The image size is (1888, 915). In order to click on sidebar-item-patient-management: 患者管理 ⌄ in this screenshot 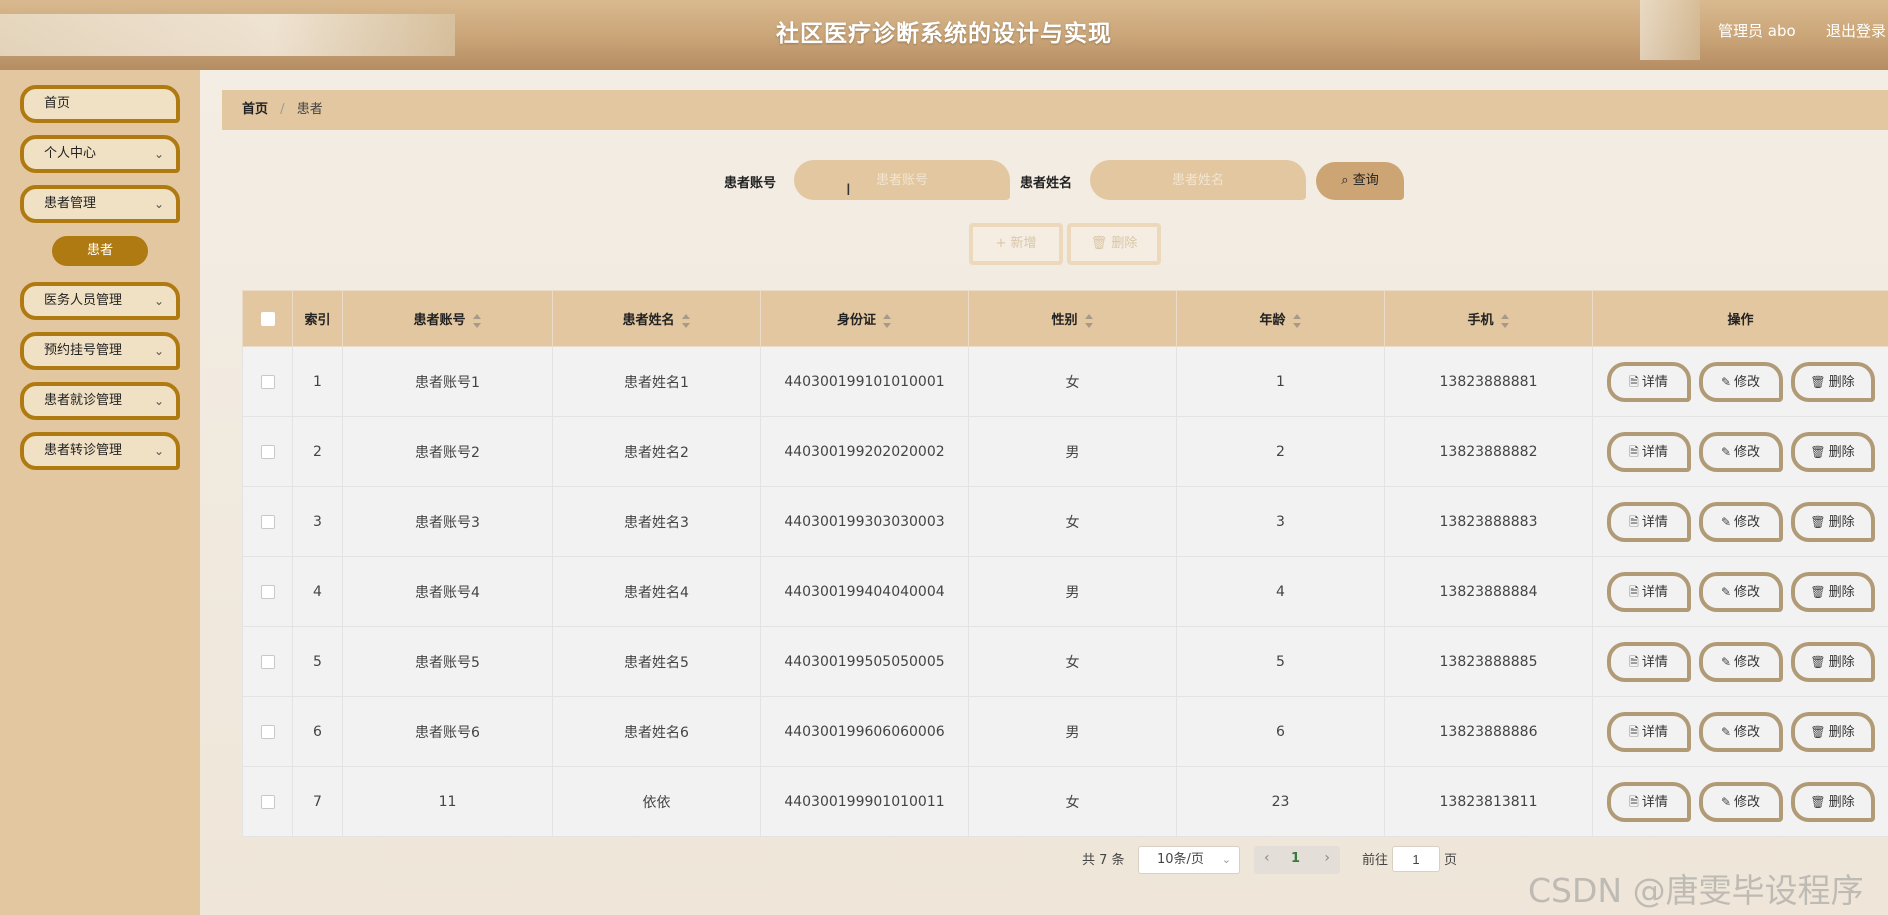, I will do `click(100, 204)`.